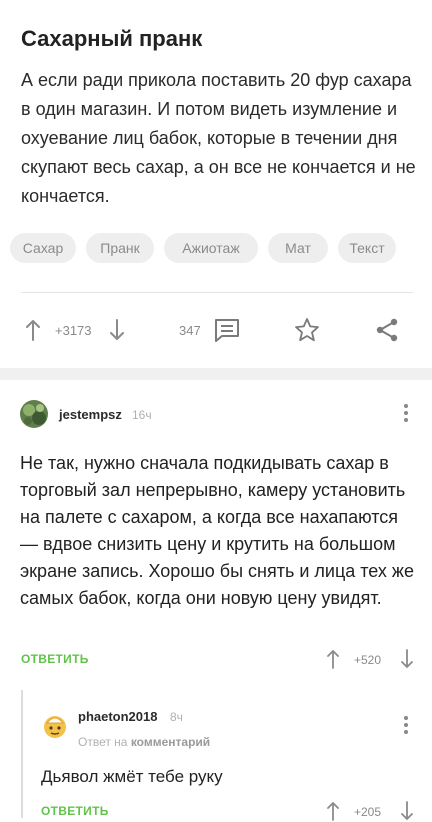 This screenshot has width=432, height=822. I want to click on reply-menu-button, so click(406, 726).